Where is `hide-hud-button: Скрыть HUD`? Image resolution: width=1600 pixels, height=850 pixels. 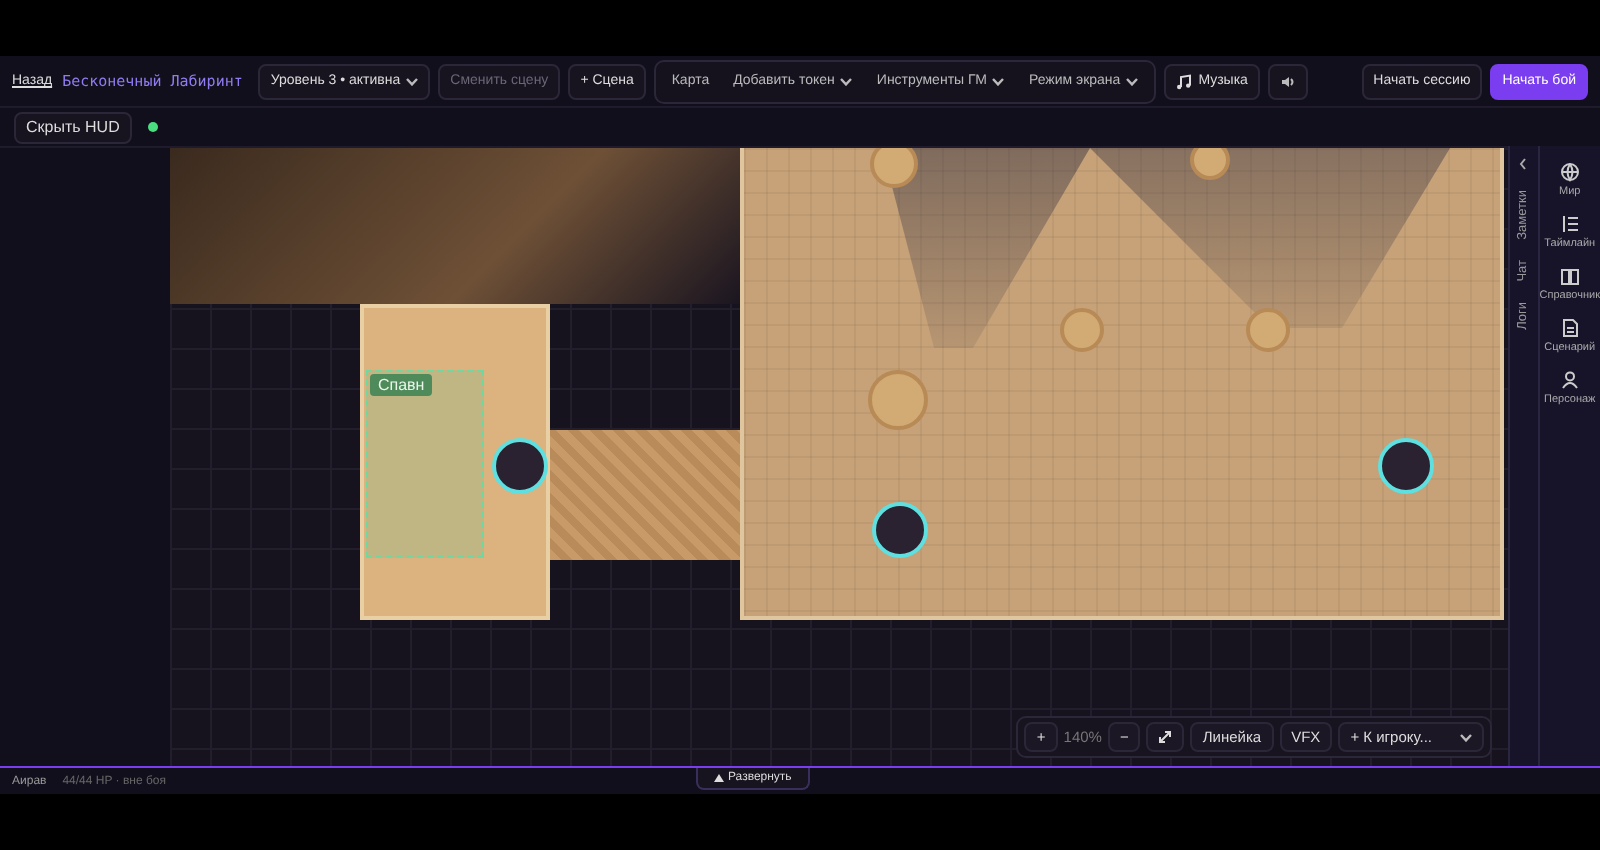 hide-hud-button: Скрыть HUD is located at coordinates (73, 127).